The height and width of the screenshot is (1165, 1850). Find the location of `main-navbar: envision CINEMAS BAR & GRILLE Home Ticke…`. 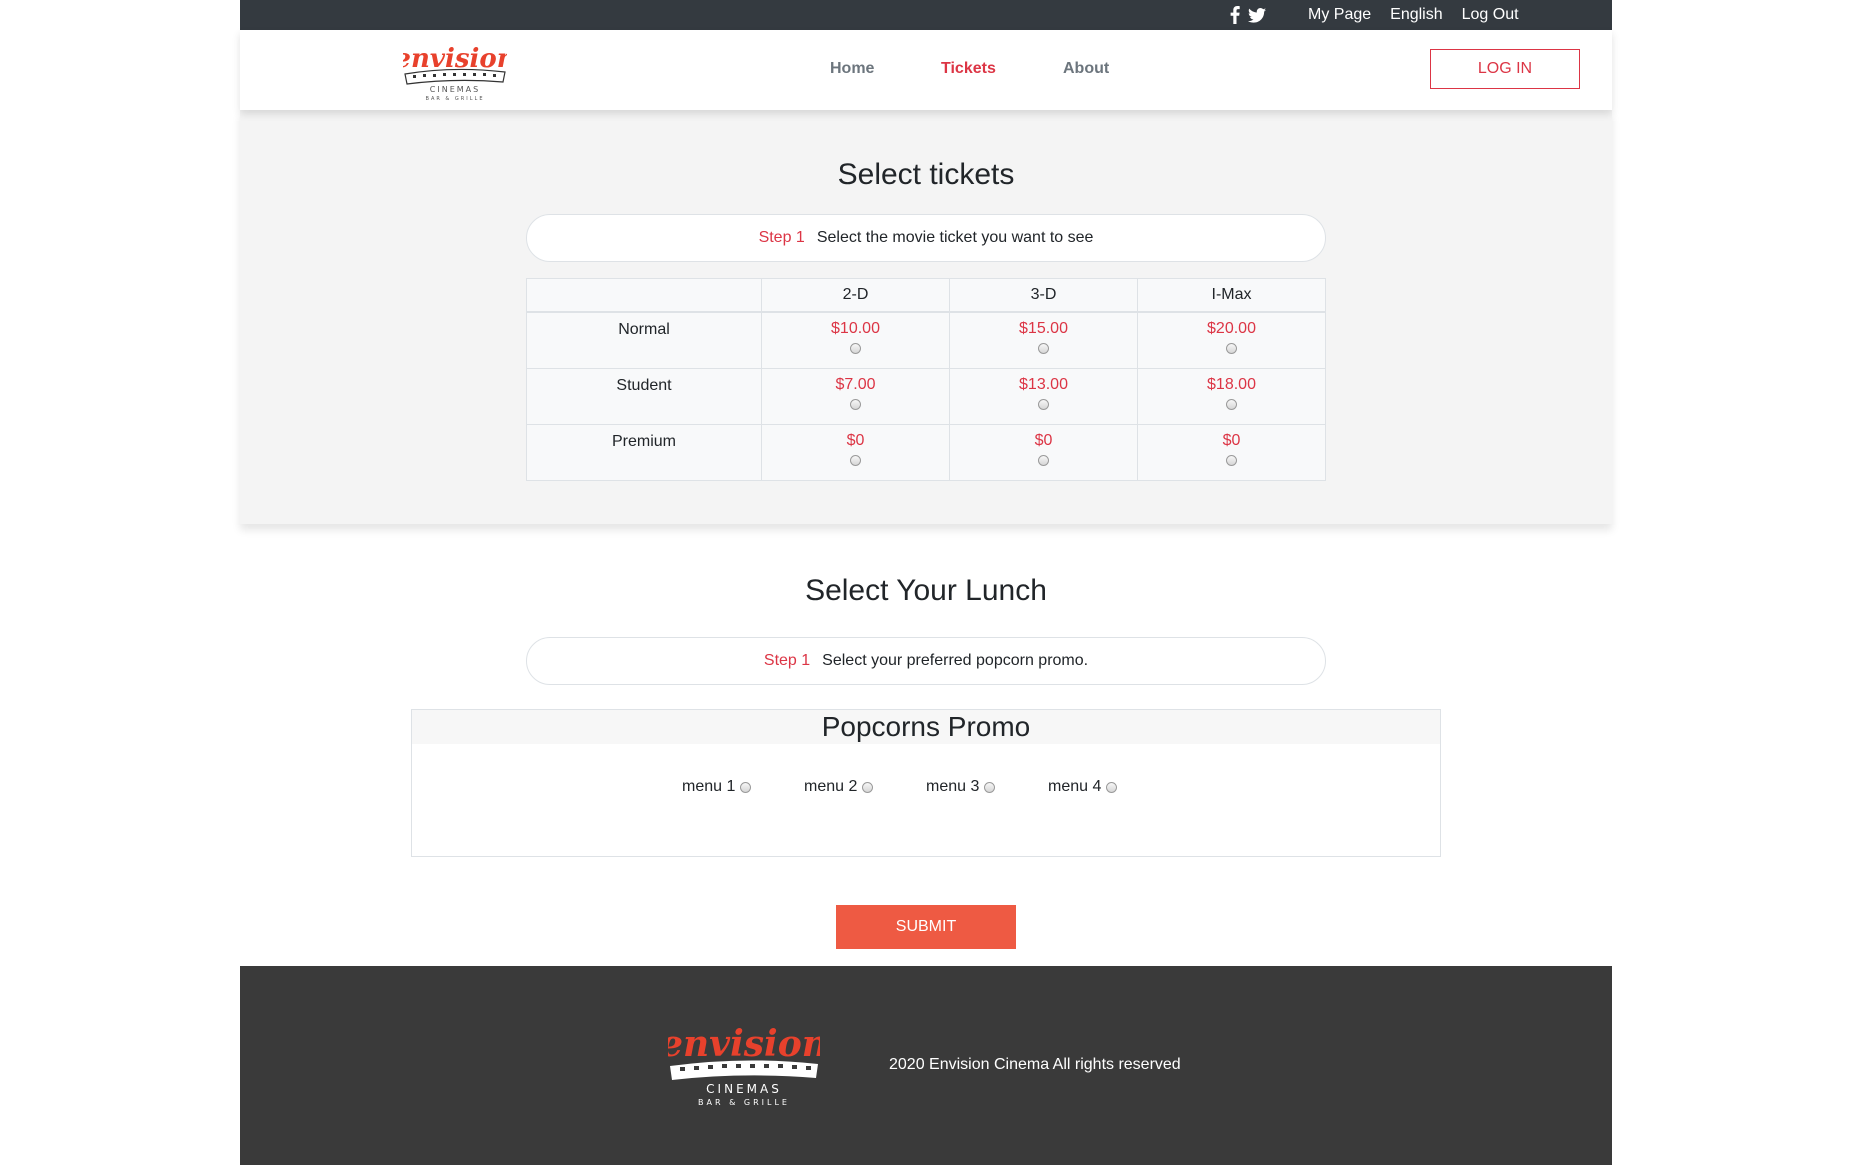

main-navbar: envision CINEMAS BAR & GRILLE Home Ticke… is located at coordinates (926, 70).